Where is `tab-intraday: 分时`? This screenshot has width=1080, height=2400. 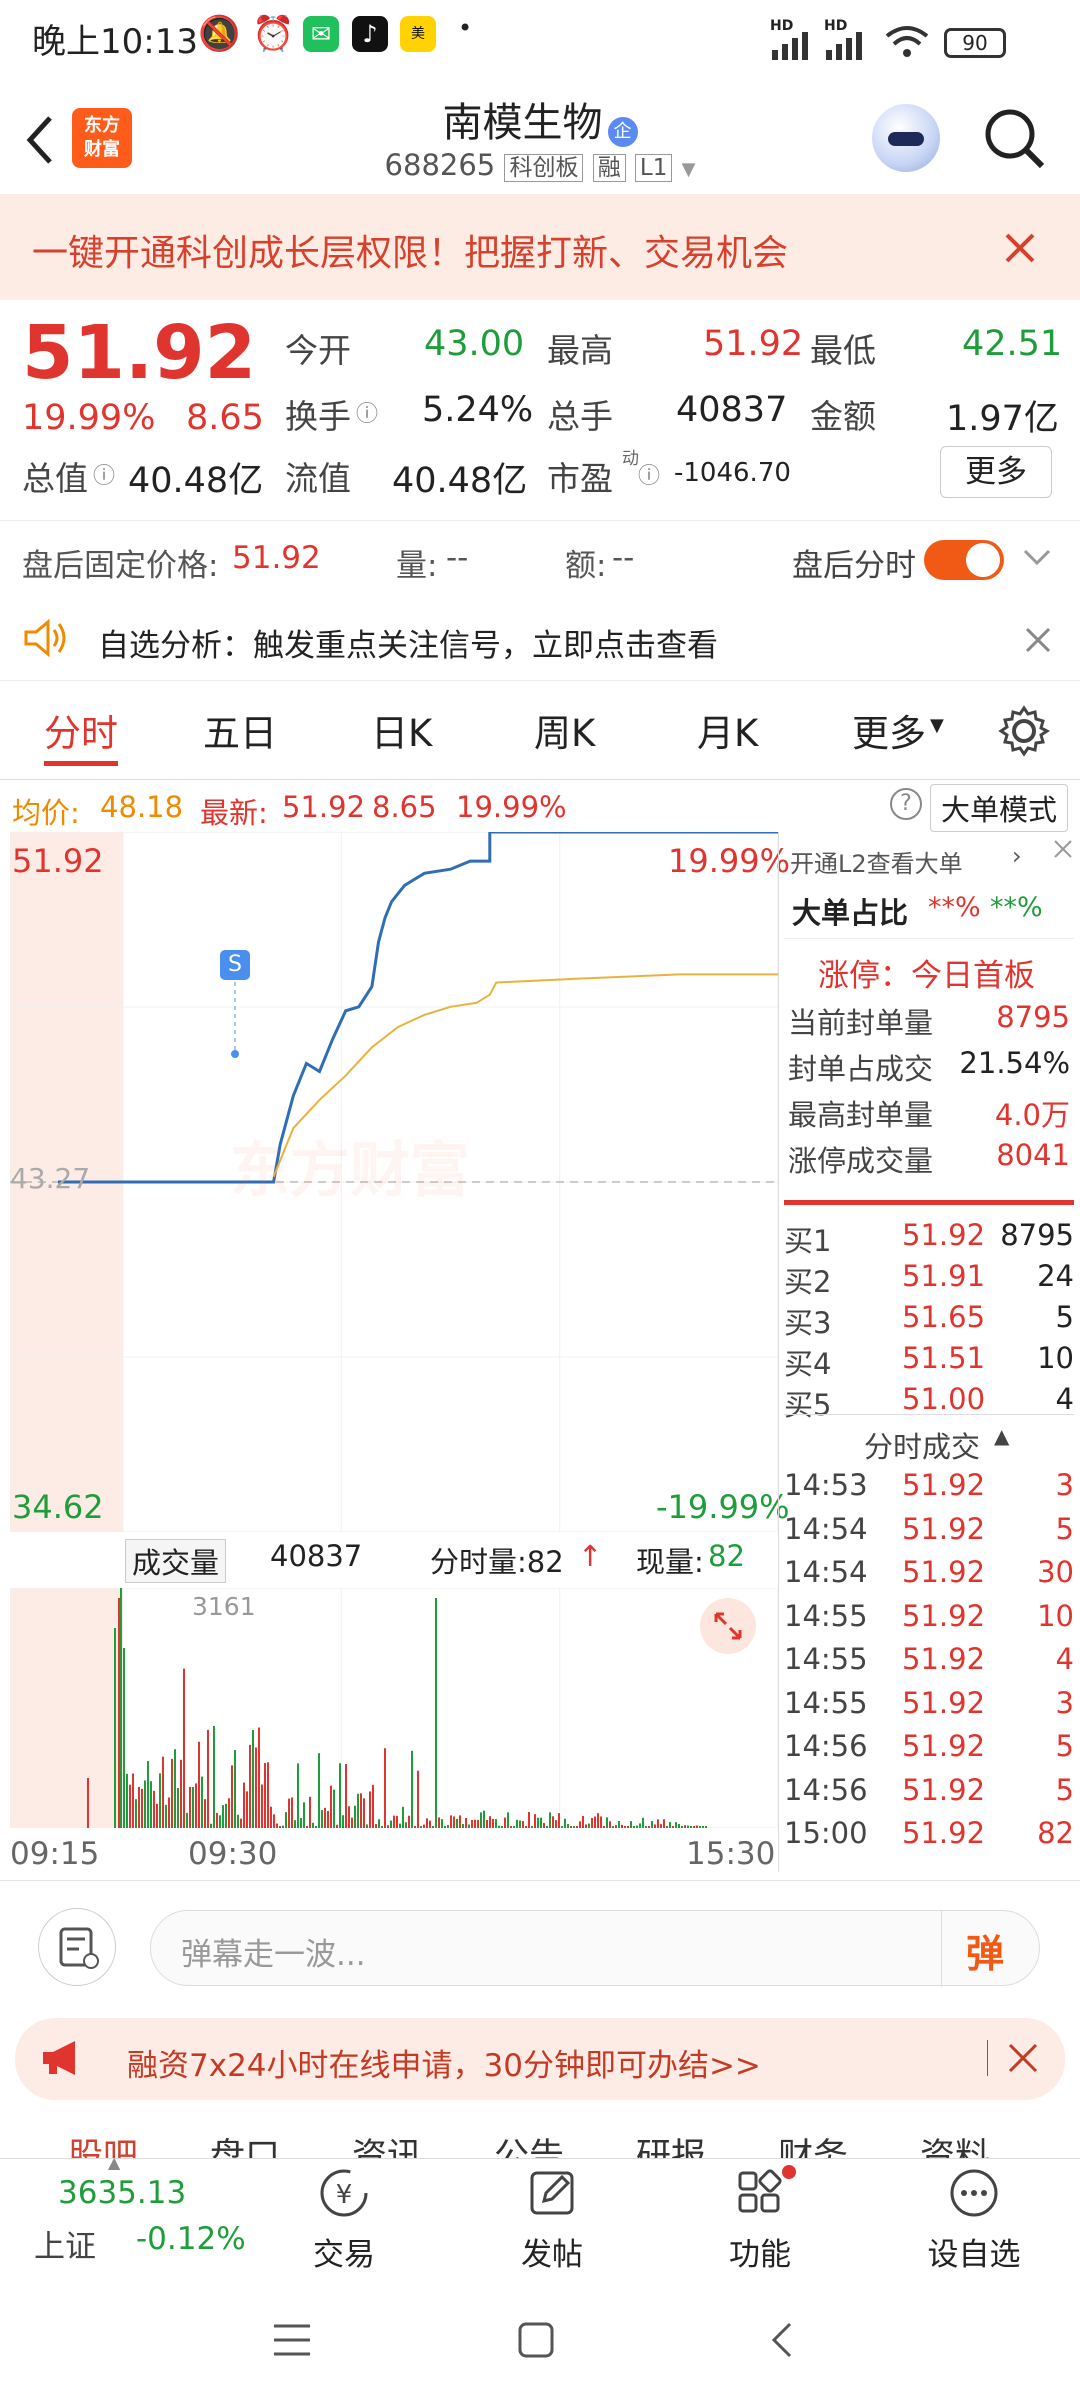 tab-intraday: 分时 is located at coordinates (81, 730).